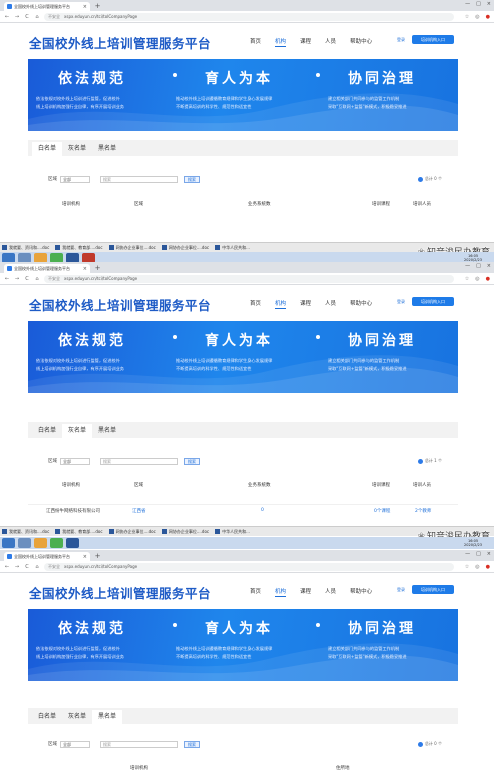 This screenshot has height=780, width=494. I want to click on row-staff: 2个教师, so click(423, 511).